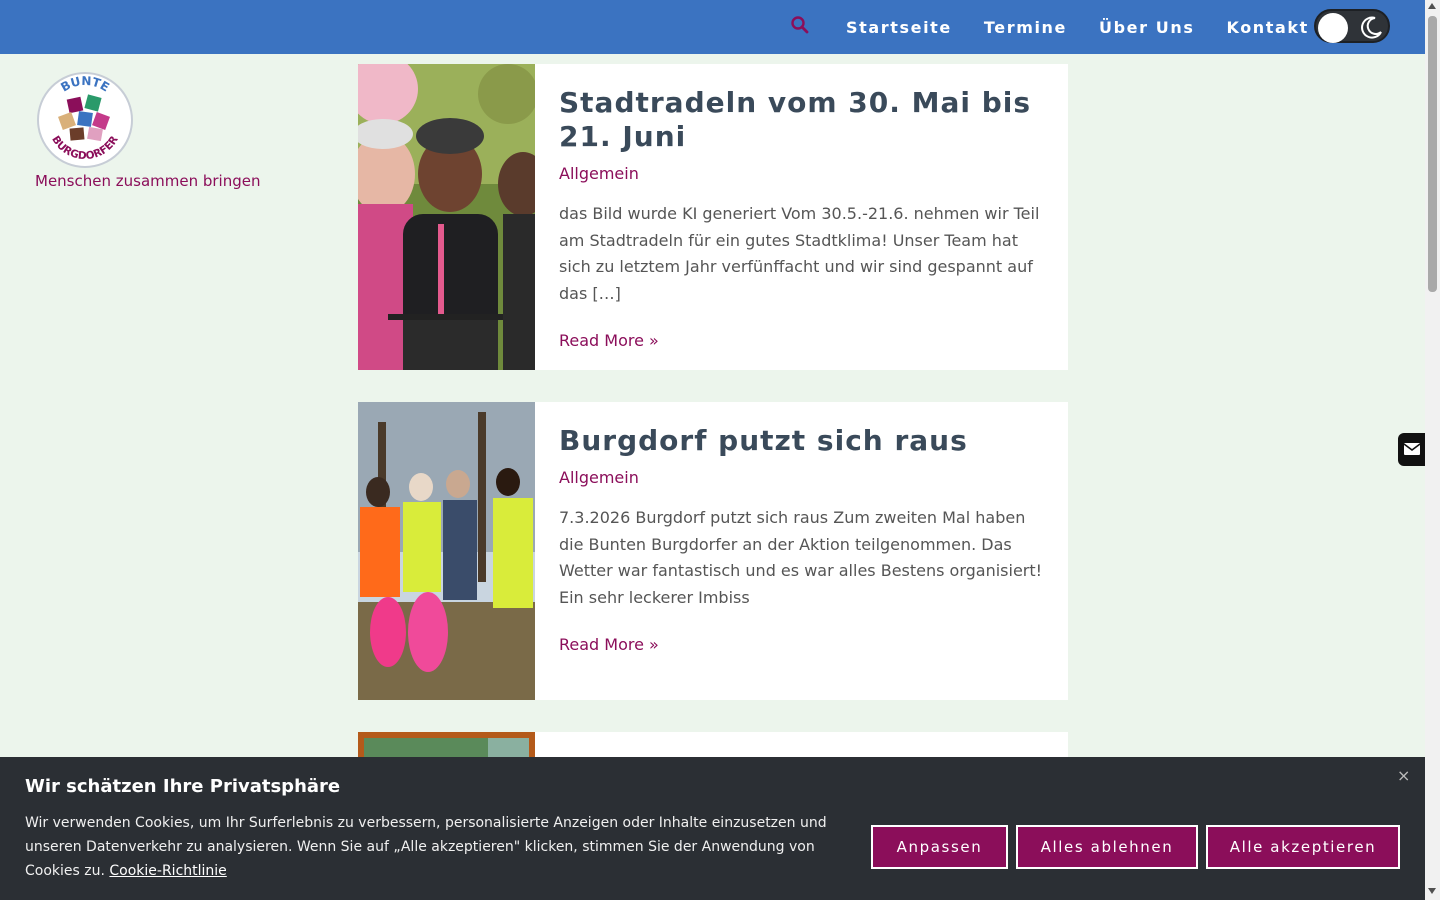  Describe the element at coordinates (1107, 847) in the screenshot. I see `reject-all-button: Alles ablehnen` at that location.